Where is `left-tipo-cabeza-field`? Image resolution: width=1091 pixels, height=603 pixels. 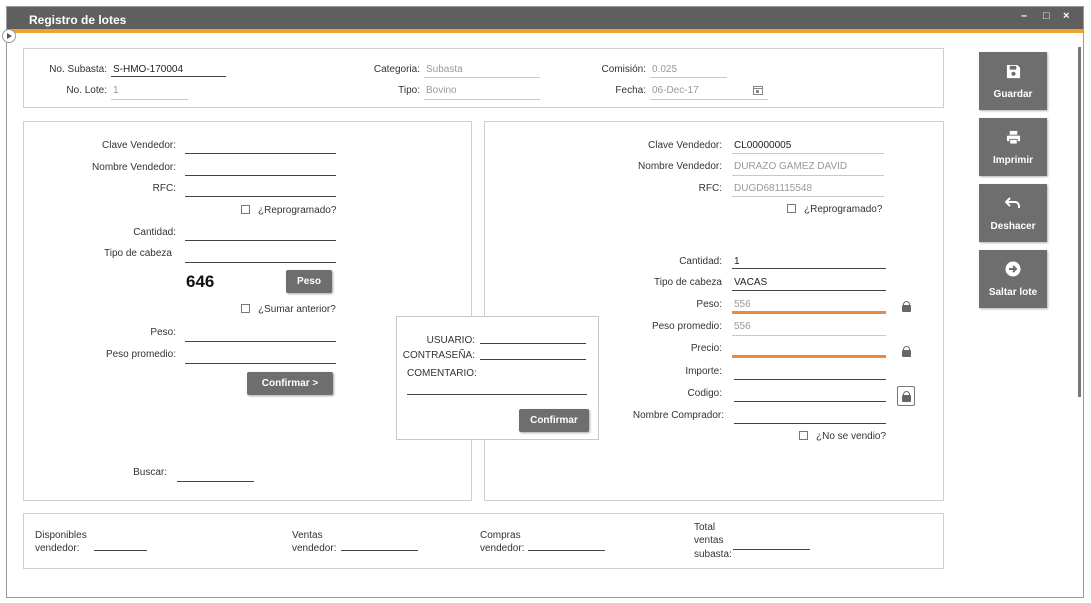
left-tipo-cabeza-field is located at coordinates (260, 262).